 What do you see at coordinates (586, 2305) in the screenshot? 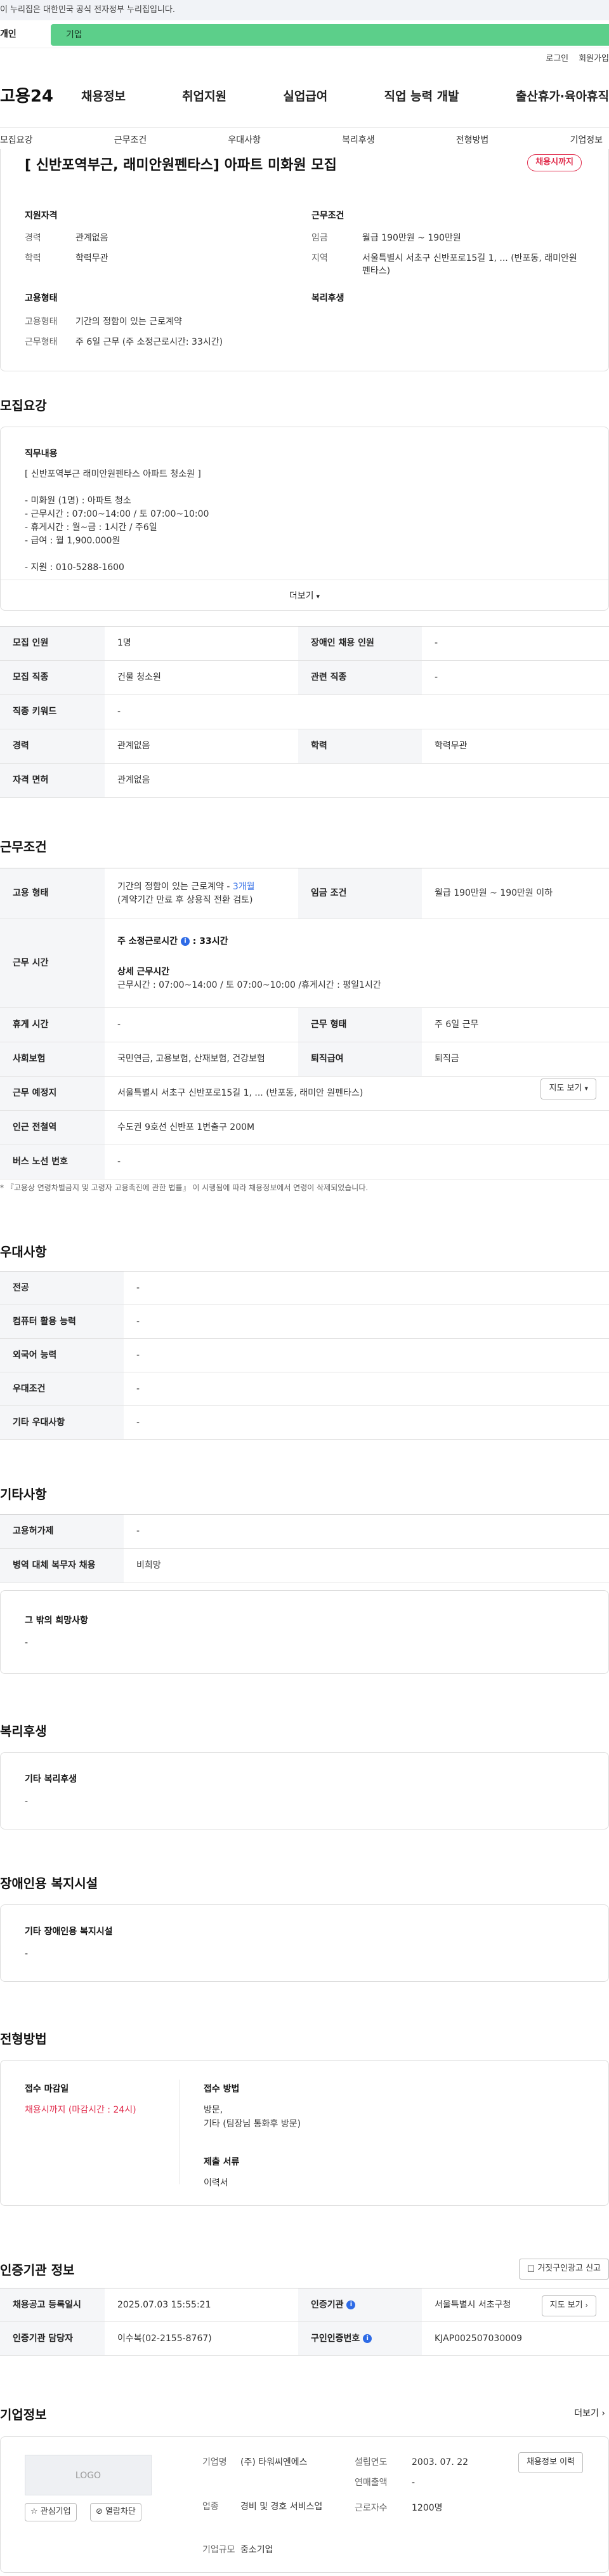
I see `chevron-right-icon: ›` at bounding box center [586, 2305].